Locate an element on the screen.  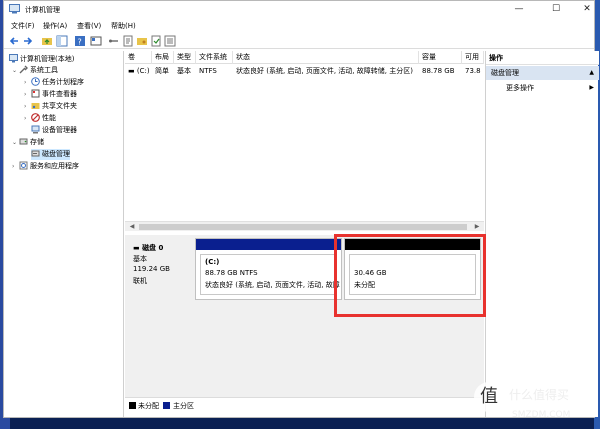
back-arrow-icon is located at coordinates (14, 41).